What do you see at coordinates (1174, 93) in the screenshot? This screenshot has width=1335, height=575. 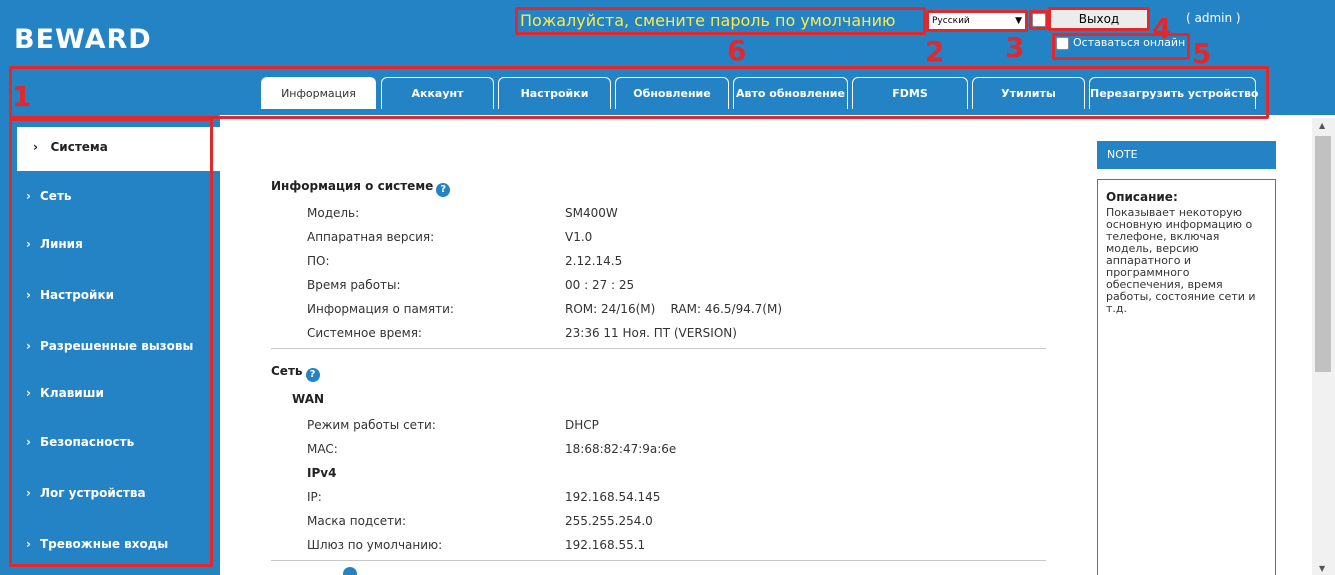 I see `tab-reboot: Перезагрузить устройство` at bounding box center [1174, 93].